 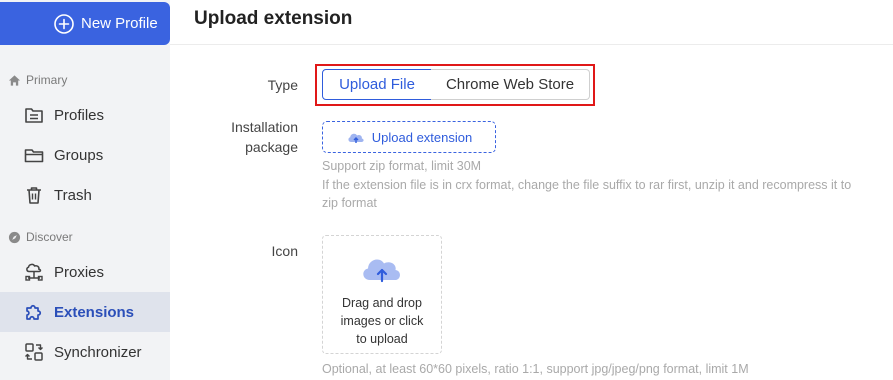 I want to click on new-profile-label: New Profile, so click(x=119, y=23).